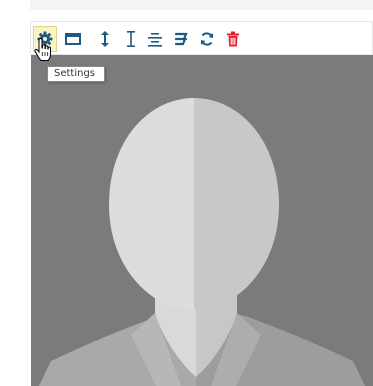  I want to click on strikethrough-button, so click(181, 39).